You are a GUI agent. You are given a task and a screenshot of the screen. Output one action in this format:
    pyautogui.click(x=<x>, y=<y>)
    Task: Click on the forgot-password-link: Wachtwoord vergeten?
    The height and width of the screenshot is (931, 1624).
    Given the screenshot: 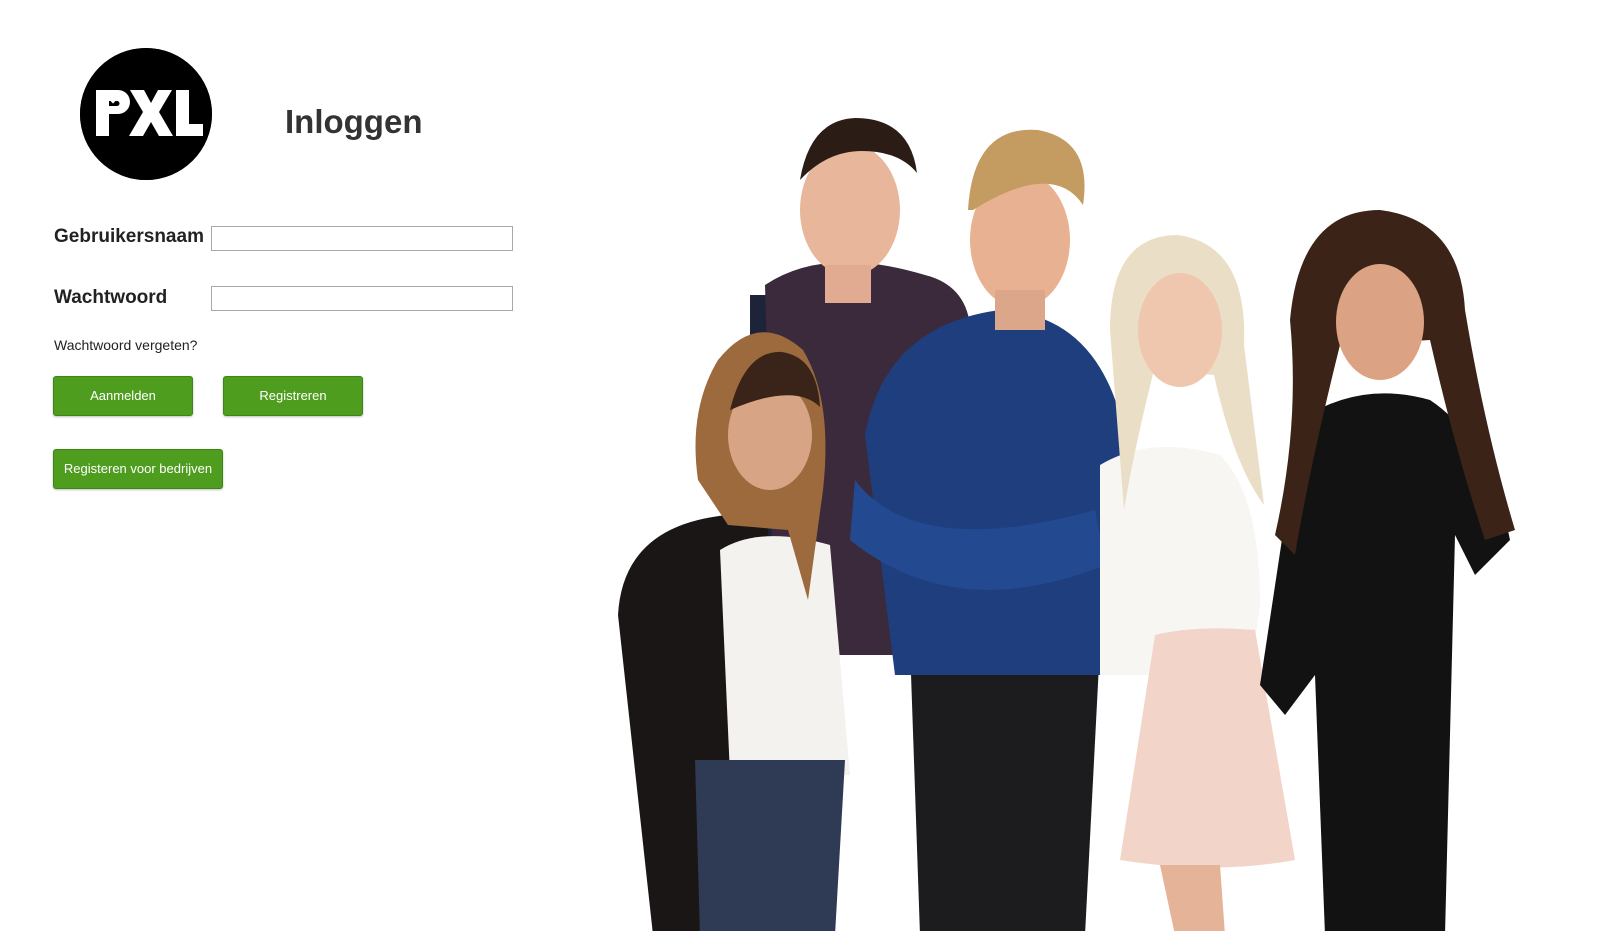 What is the action you would take?
    pyautogui.click(x=125, y=345)
    